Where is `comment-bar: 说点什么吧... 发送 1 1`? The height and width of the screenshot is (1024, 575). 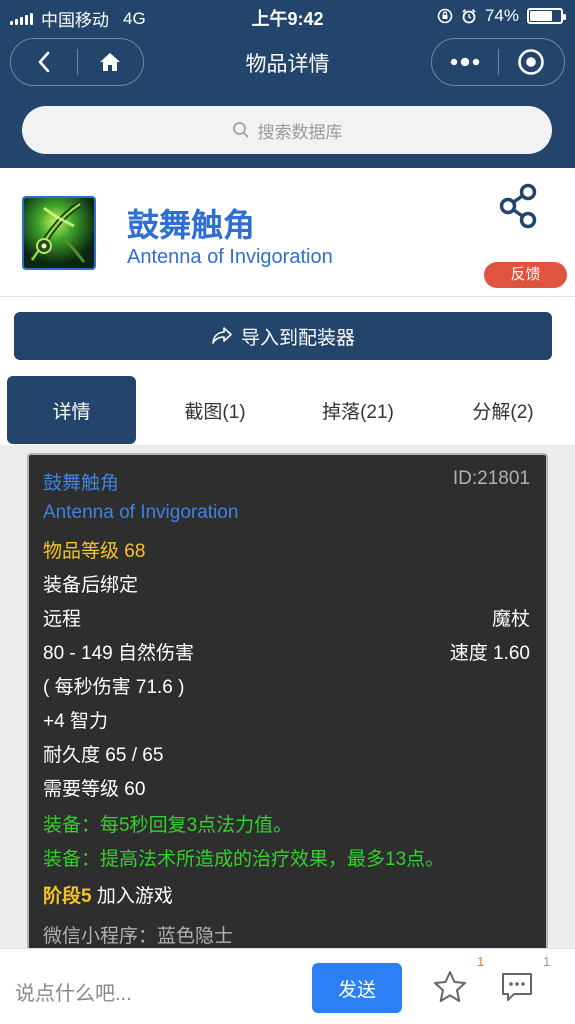
comment-bar: 说点什么吧... 发送 1 1 is located at coordinates (287, 986).